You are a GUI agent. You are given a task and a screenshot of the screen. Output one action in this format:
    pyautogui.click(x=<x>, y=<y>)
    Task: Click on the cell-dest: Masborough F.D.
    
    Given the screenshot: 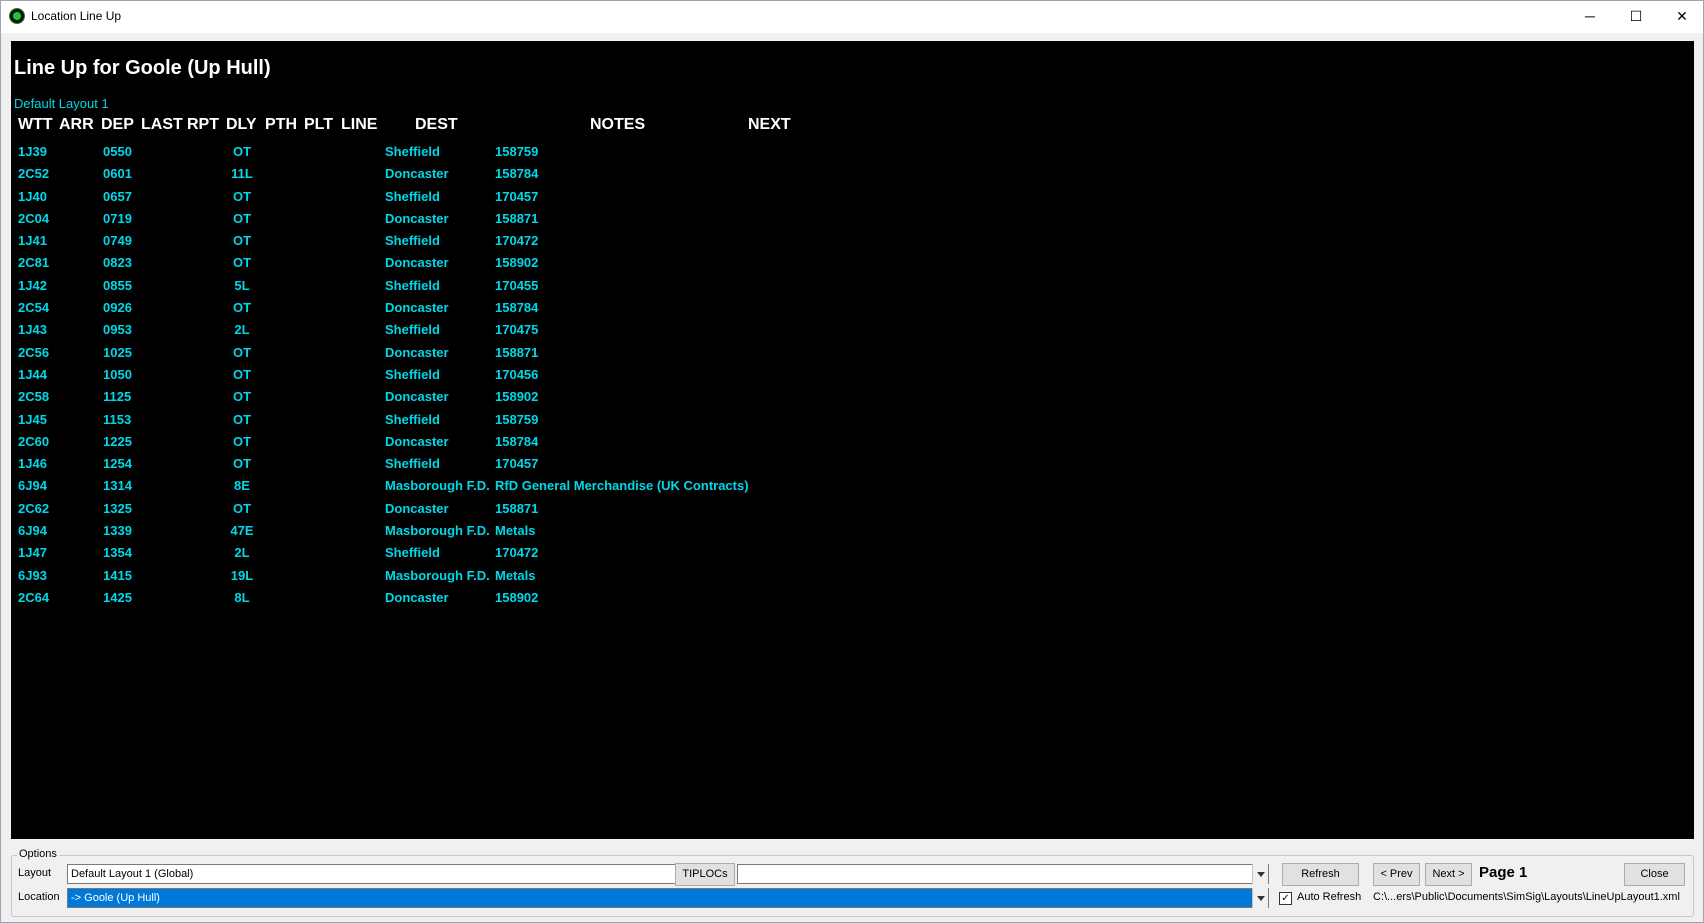 What is the action you would take?
    pyautogui.click(x=437, y=531)
    